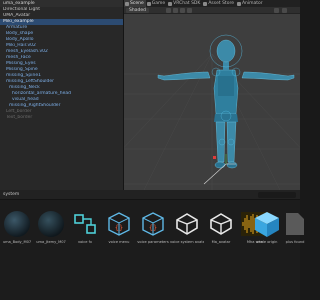 This screenshot has height=300, width=320. Describe the element at coordinates (21, 45) in the screenshot. I see `hierarchy-item-label: Miki_Hair.v02` at that location.